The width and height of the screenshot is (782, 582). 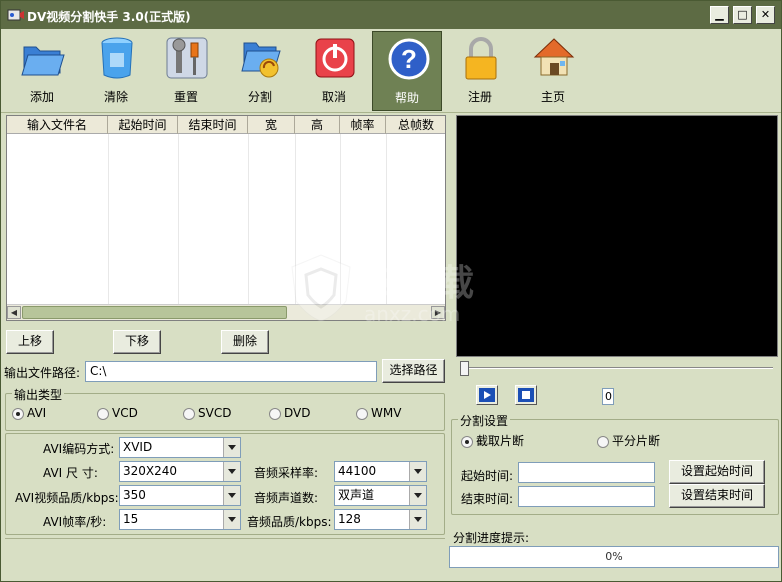 What do you see at coordinates (180, 495) in the screenshot?
I see `video-quality-select: 350` at bounding box center [180, 495].